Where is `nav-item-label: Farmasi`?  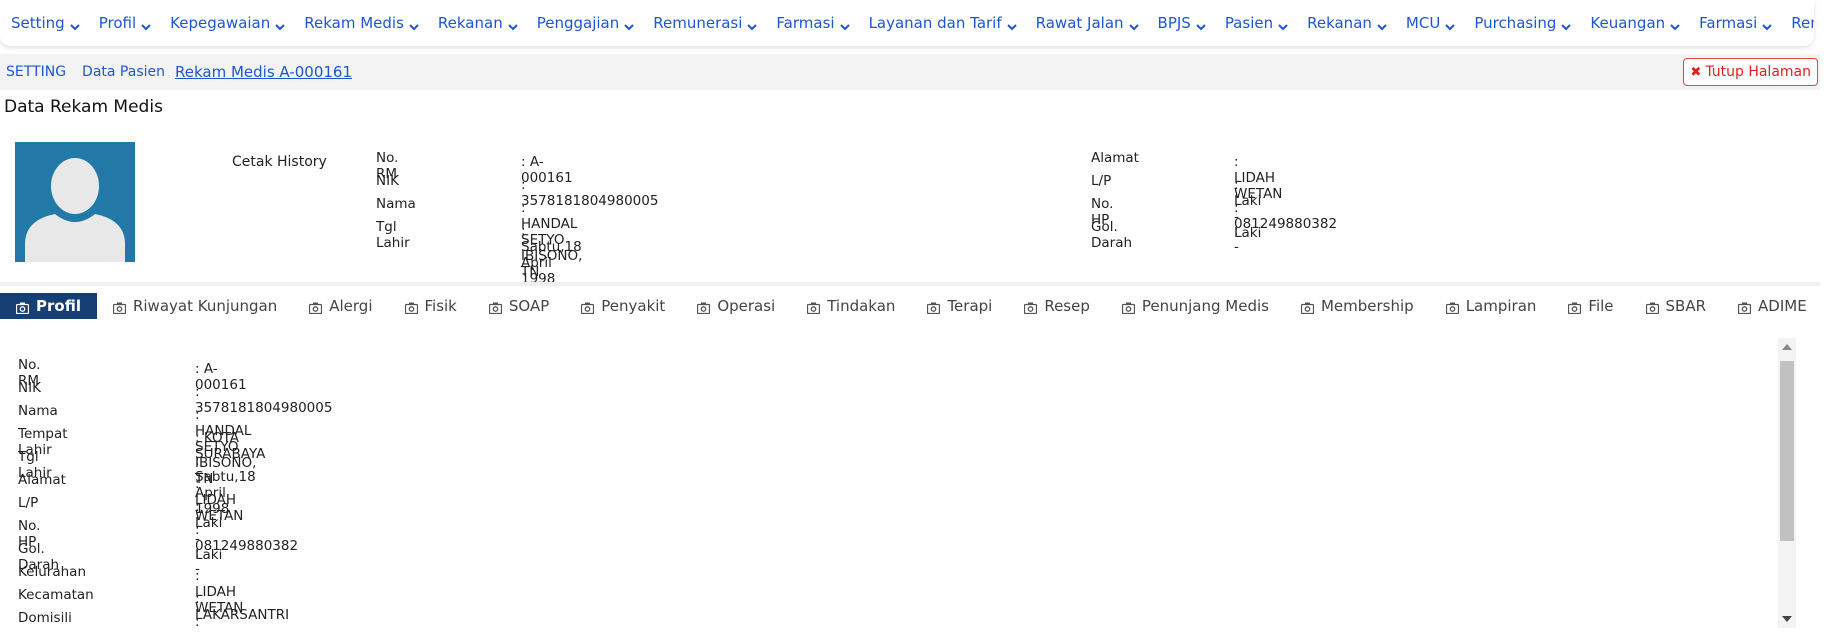 nav-item-label: Farmasi is located at coordinates (1728, 23).